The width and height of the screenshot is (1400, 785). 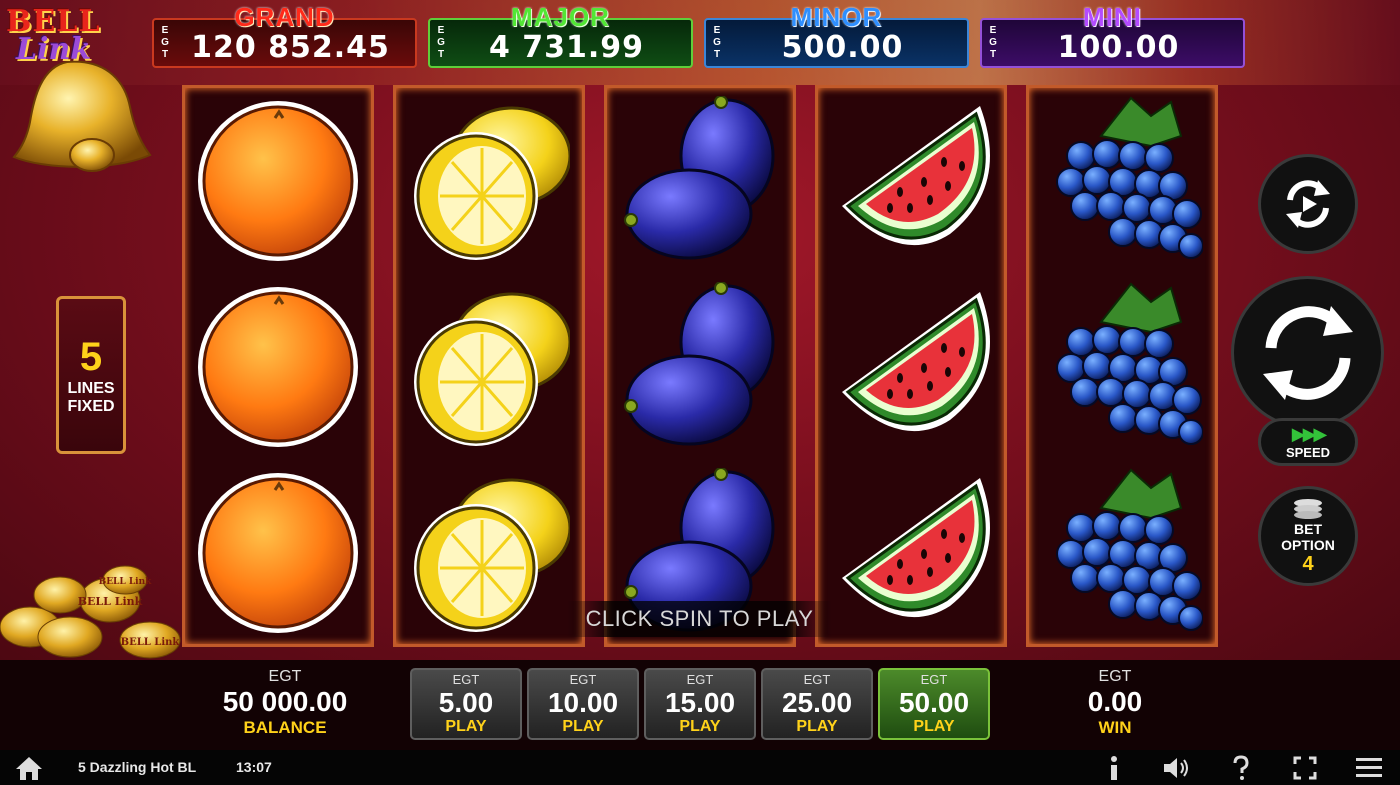 What do you see at coordinates (1369, 768) in the screenshot?
I see `menu-icon` at bounding box center [1369, 768].